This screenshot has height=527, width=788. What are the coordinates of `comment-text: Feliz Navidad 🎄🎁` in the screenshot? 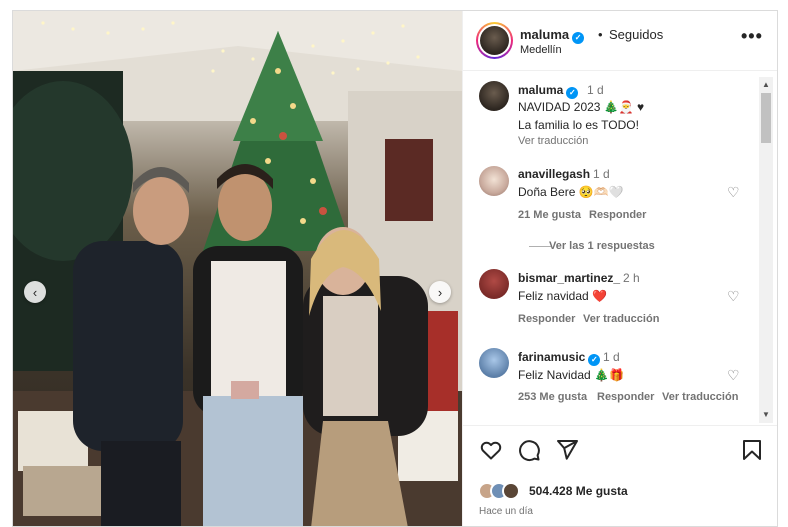 It's located at (571, 375).